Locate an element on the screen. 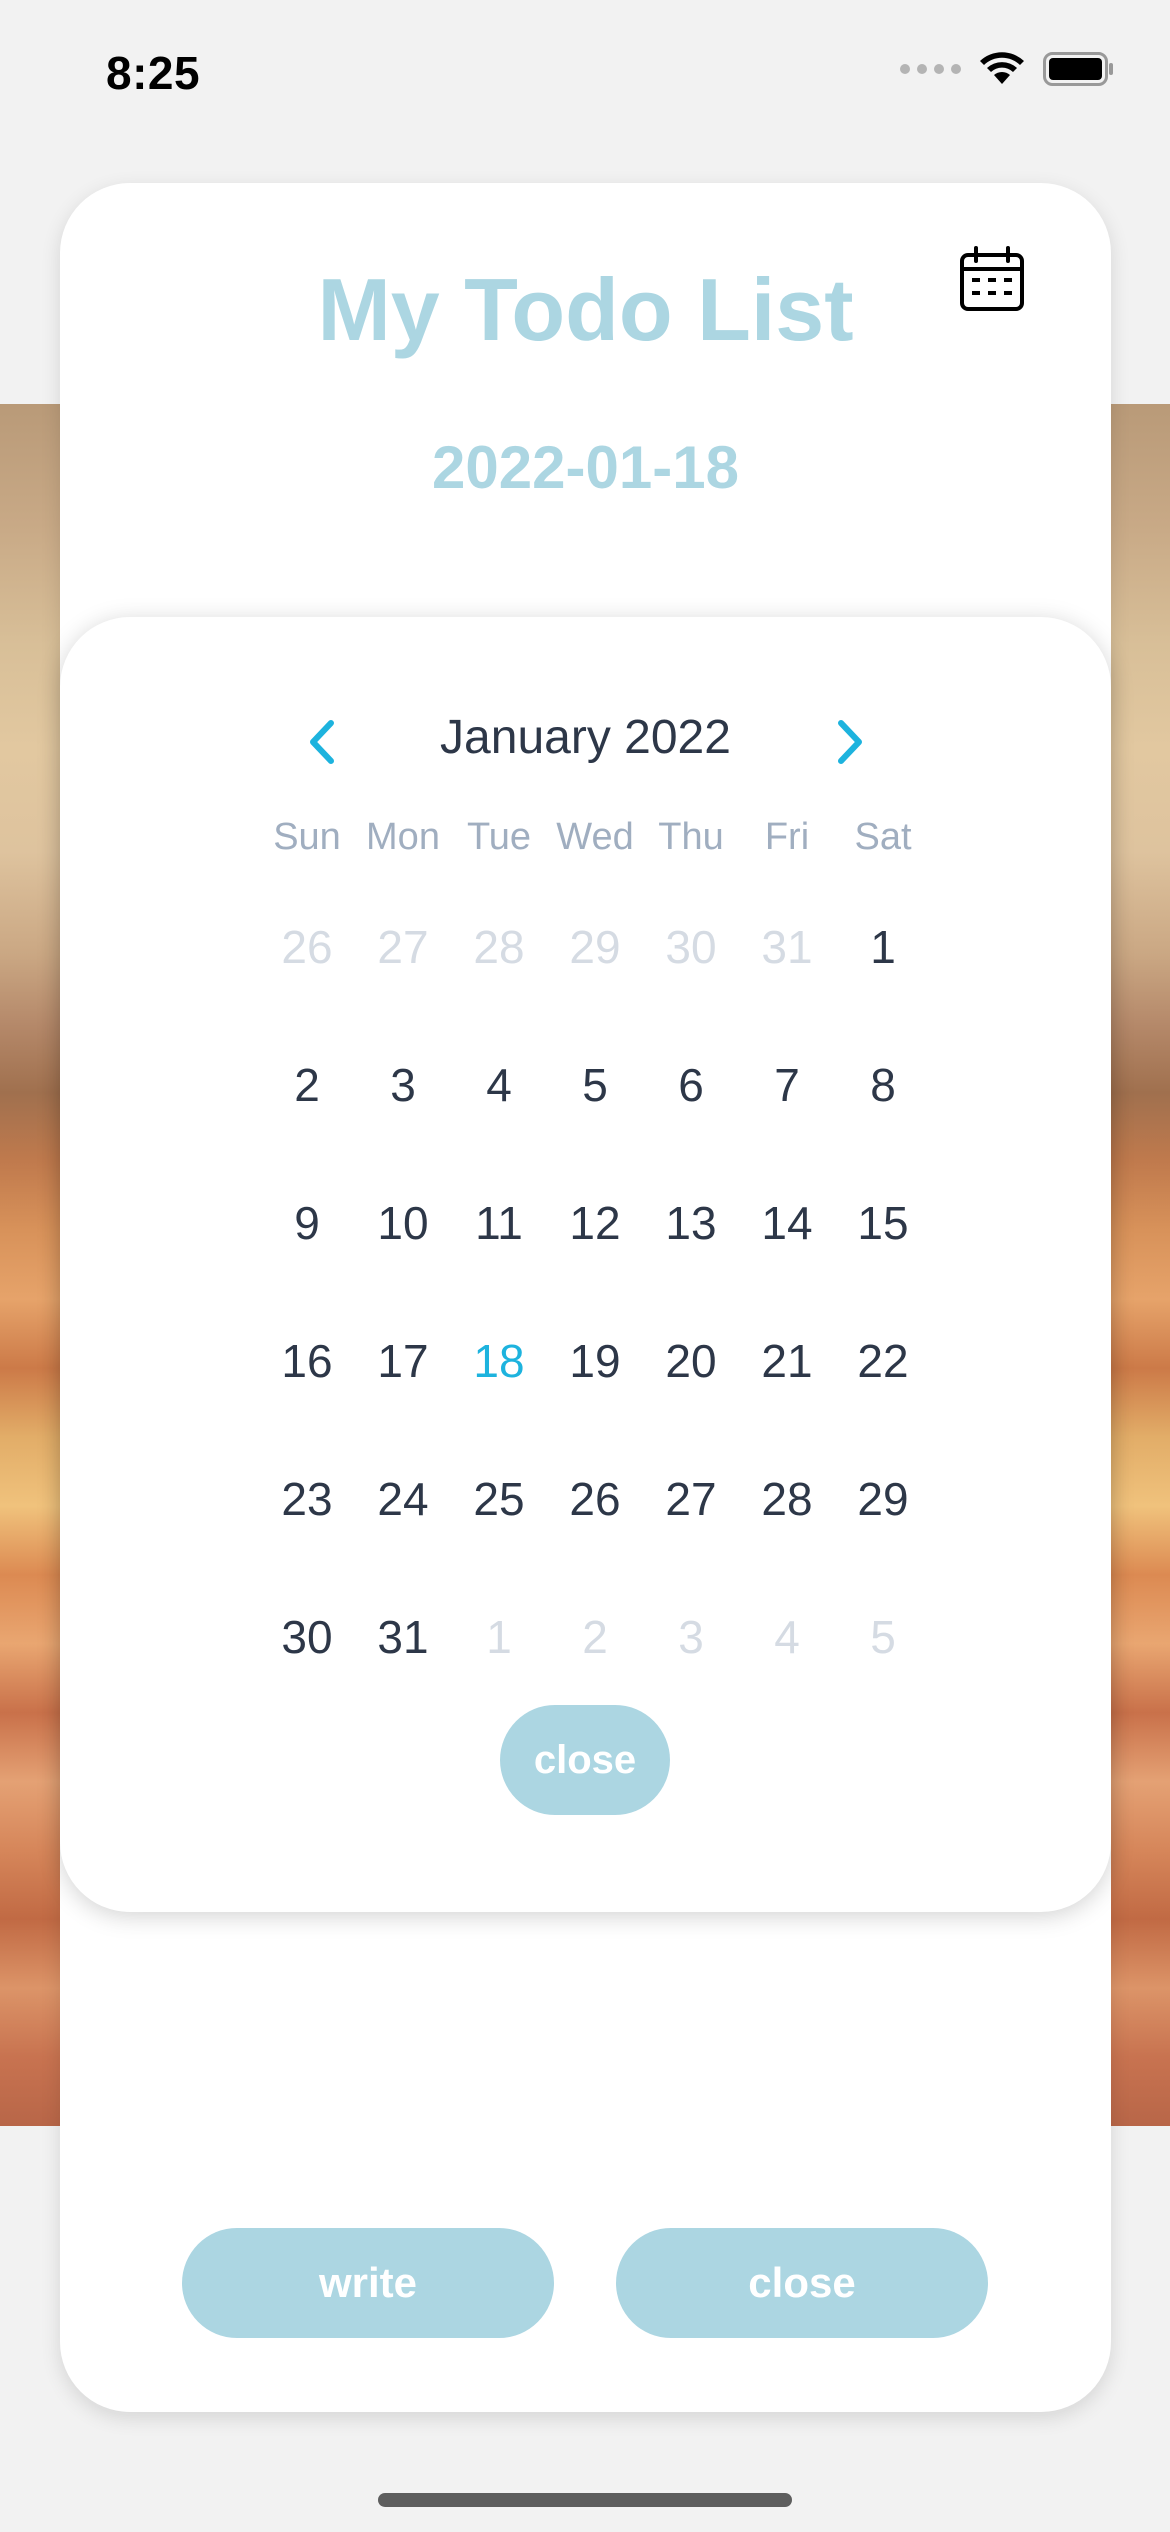 This screenshot has height=2532, width=1170. calendar-day: 20 is located at coordinates (691, 1361).